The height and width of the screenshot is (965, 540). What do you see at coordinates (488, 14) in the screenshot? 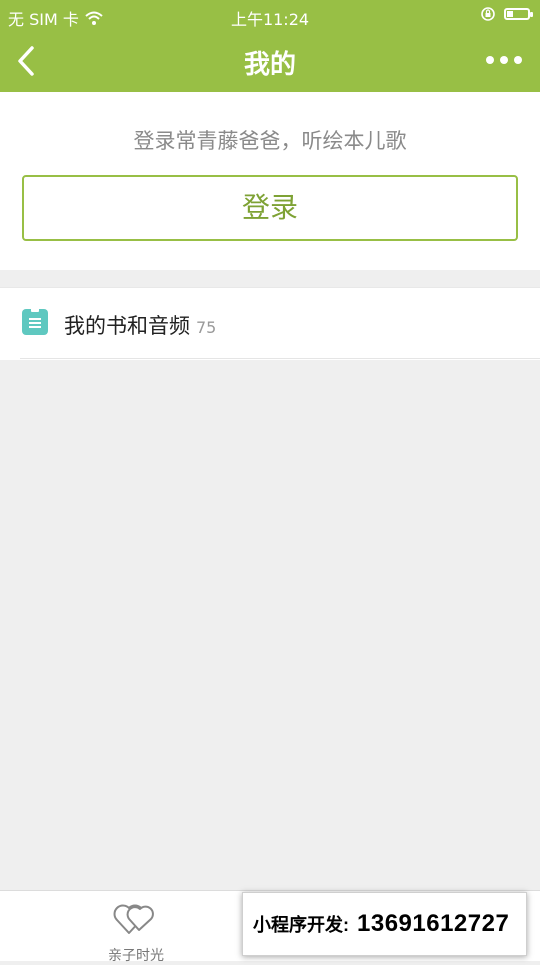
I see `orientation-lock-icon` at bounding box center [488, 14].